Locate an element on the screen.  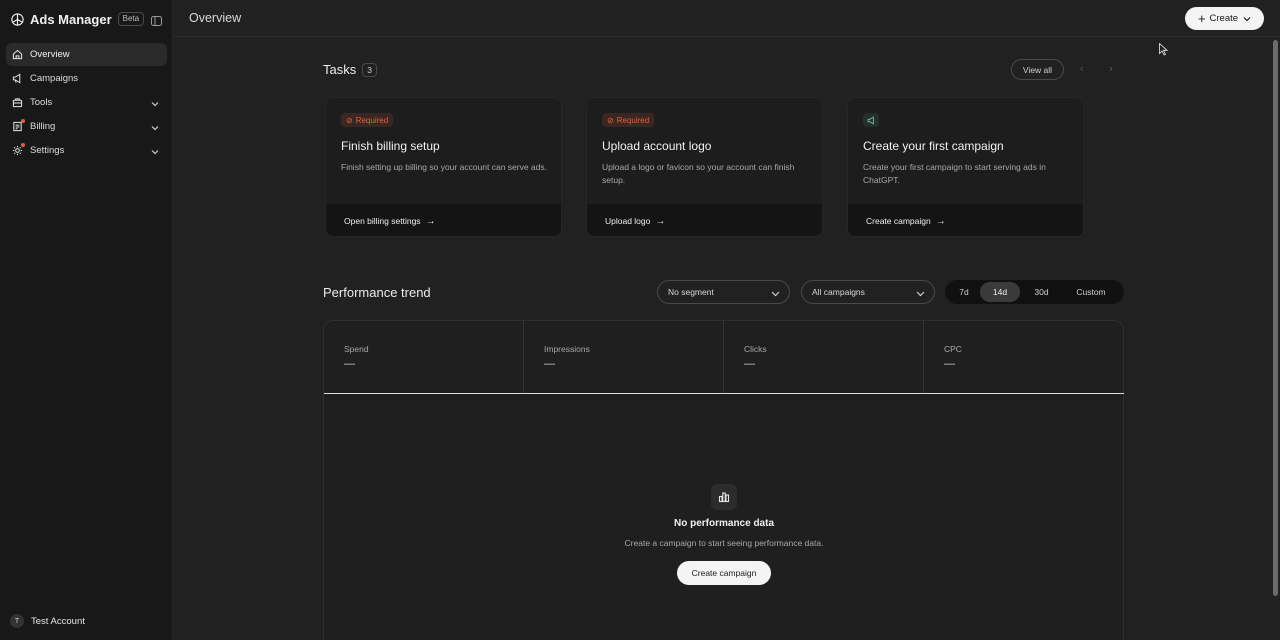
sidebar-item-label: Billing is located at coordinates (43, 126).